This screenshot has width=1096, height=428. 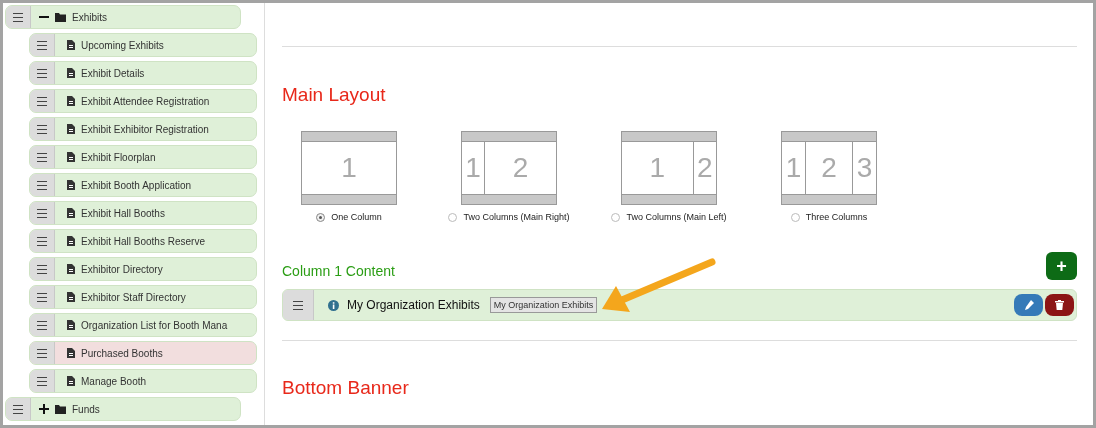 What do you see at coordinates (346, 388) in the screenshot?
I see `section-heading: Bottom Banner` at bounding box center [346, 388].